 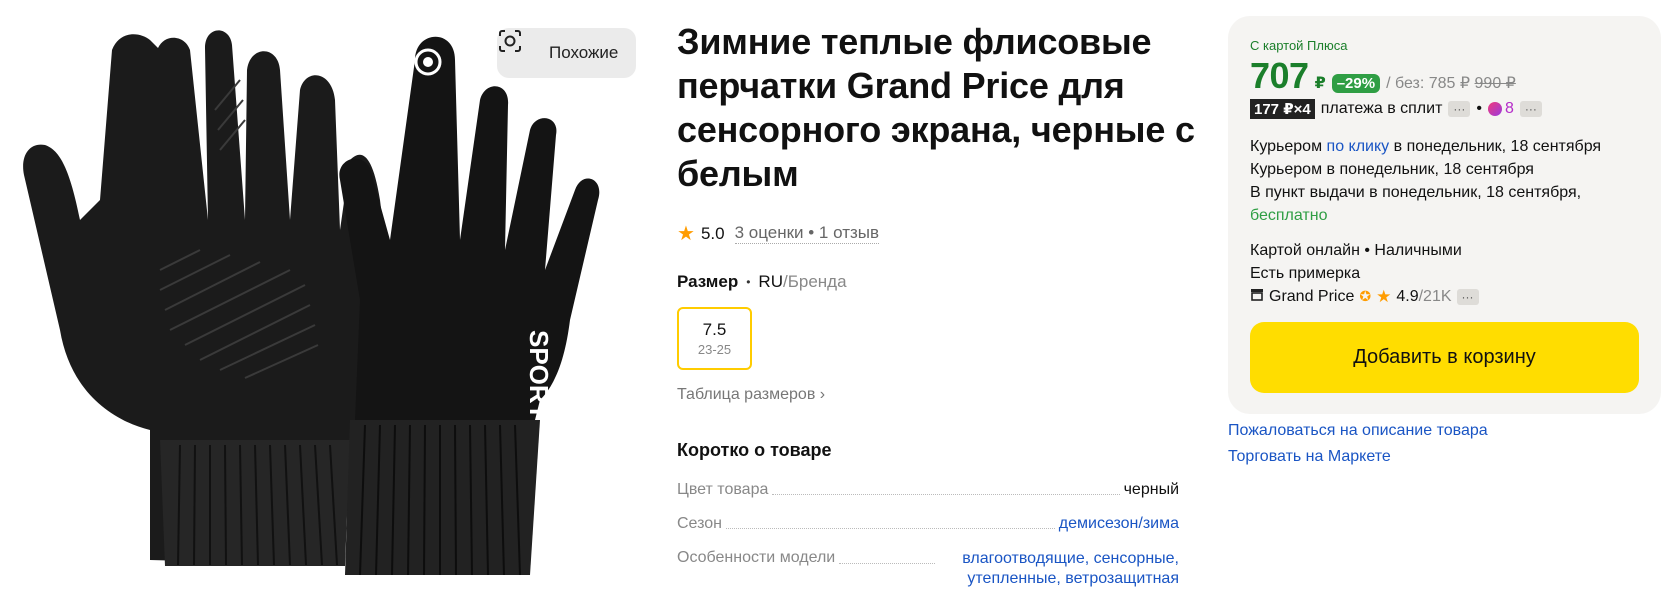 I want to click on plus-points: 8, so click(x=1501, y=109).